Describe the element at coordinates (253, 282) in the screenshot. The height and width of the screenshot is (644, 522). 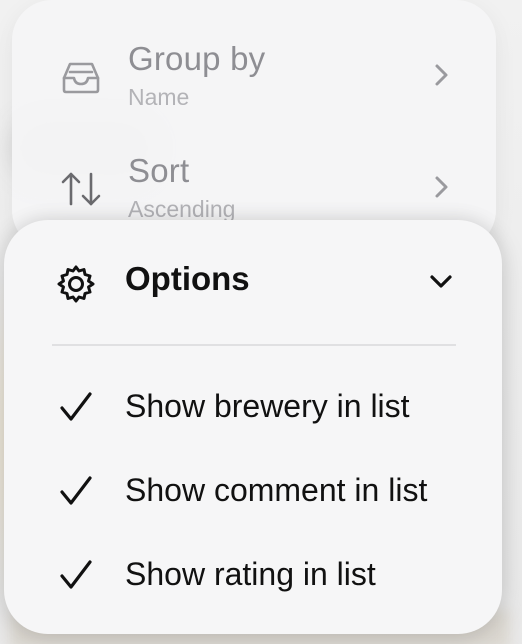
I see `options-header: Options` at that location.